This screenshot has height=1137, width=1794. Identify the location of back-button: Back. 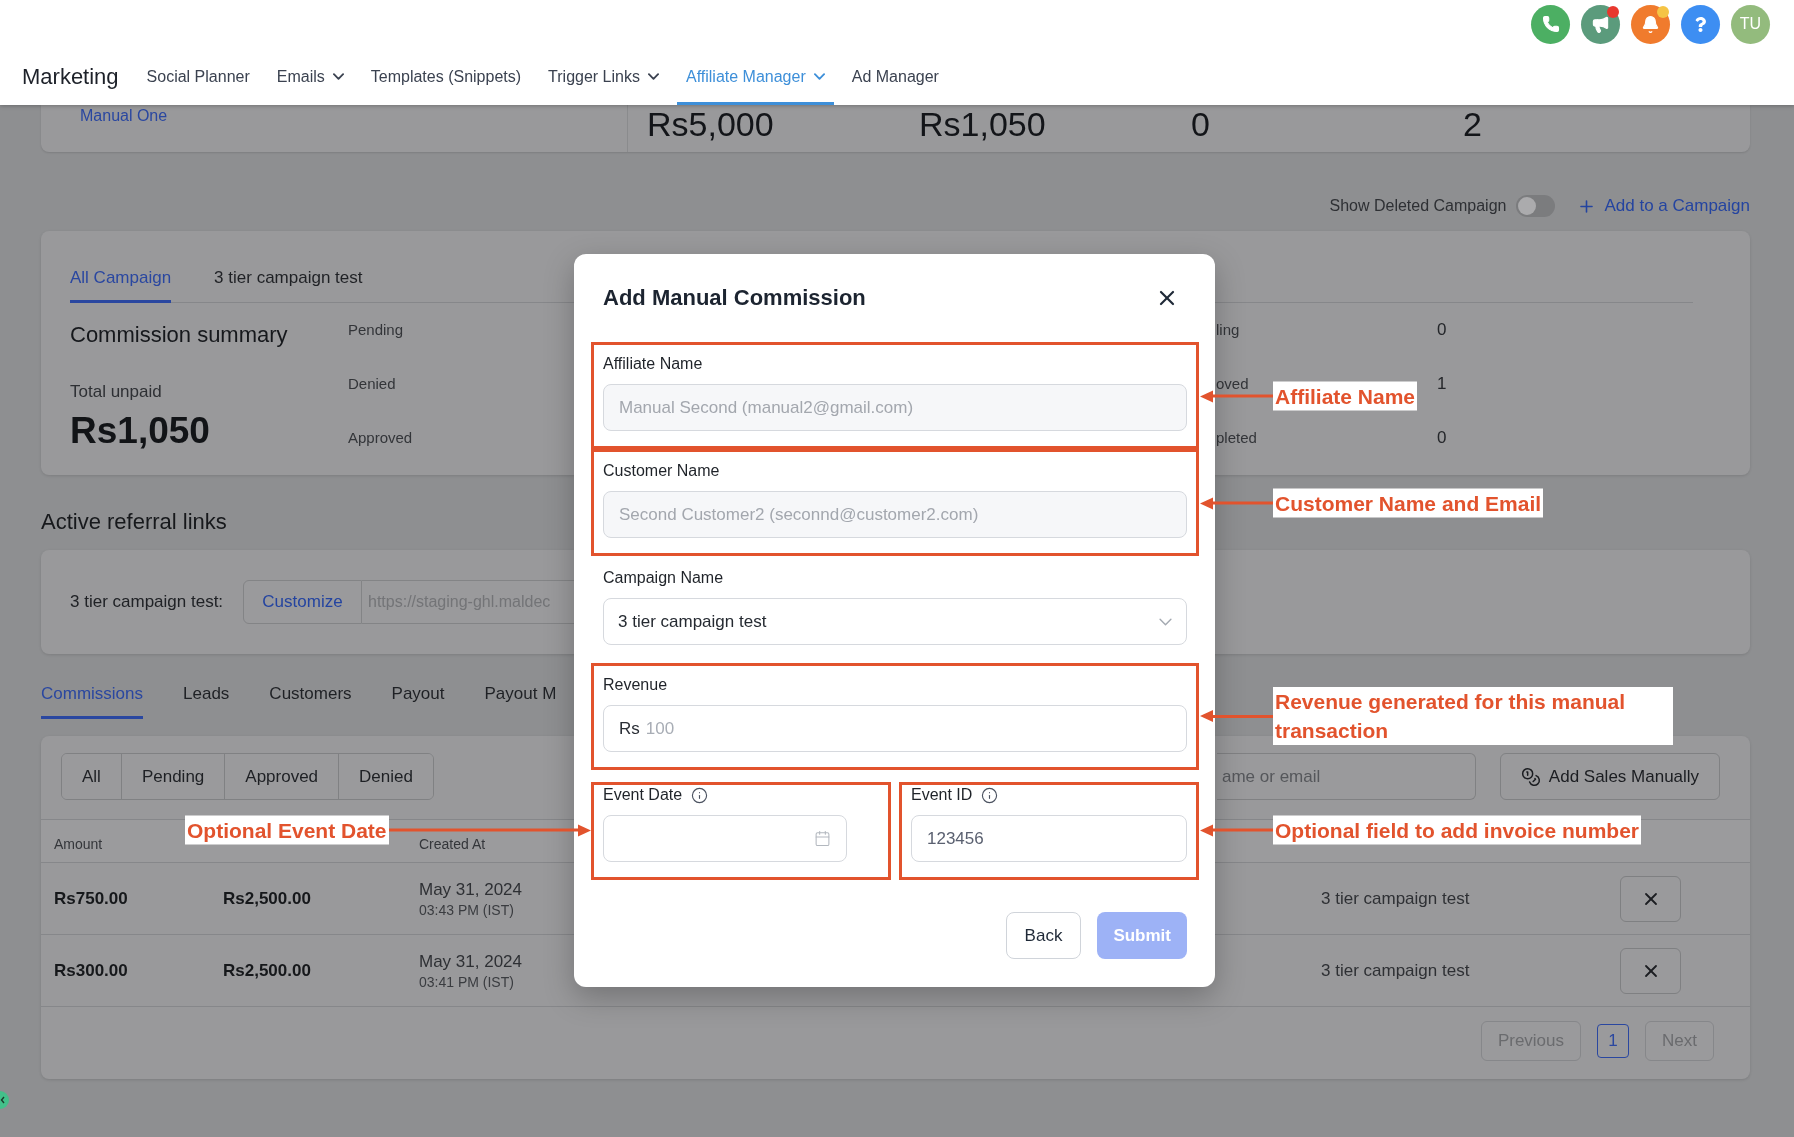
(1043, 935).